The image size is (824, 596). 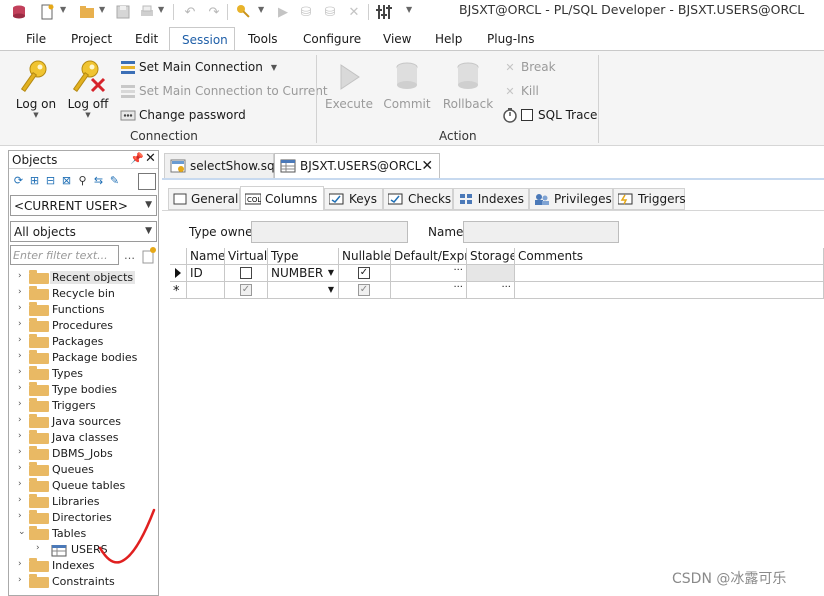 I want to click on redo-icon: ↷, so click(x=214, y=12).